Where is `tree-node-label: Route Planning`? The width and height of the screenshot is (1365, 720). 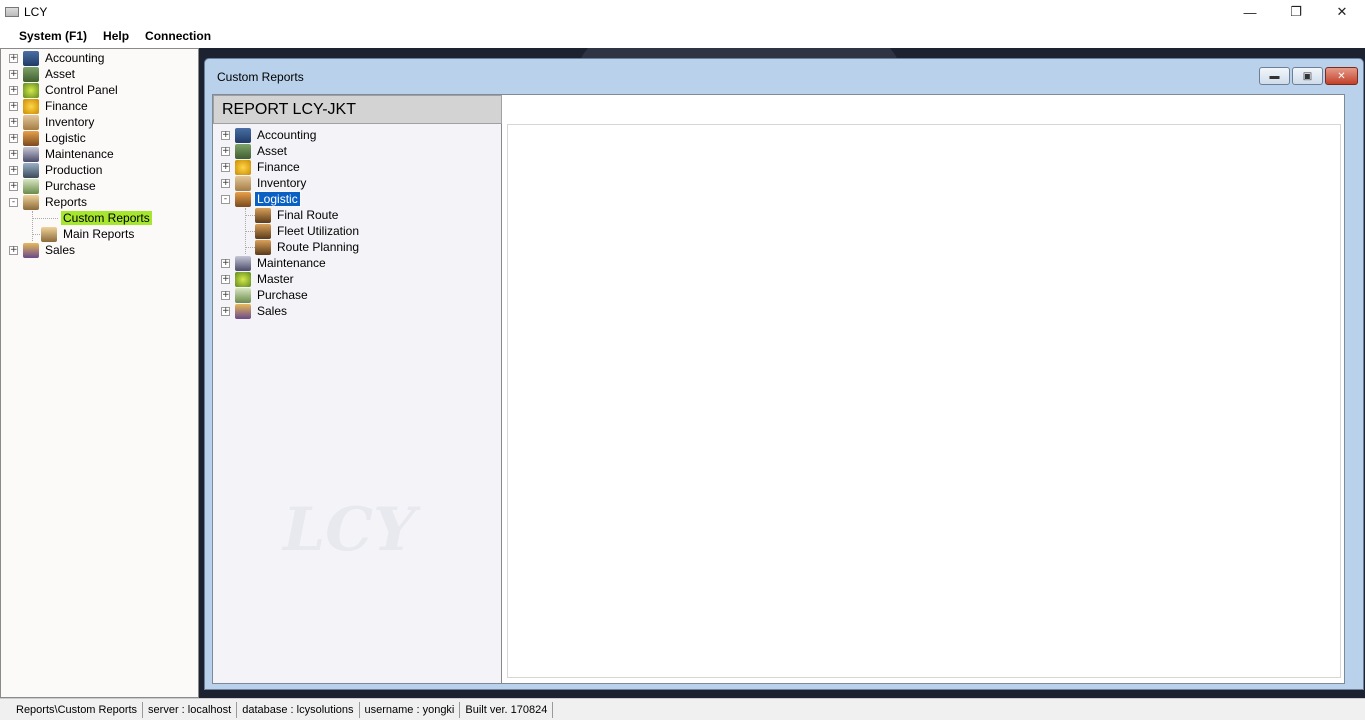
tree-node-label: Route Planning is located at coordinates (318, 247).